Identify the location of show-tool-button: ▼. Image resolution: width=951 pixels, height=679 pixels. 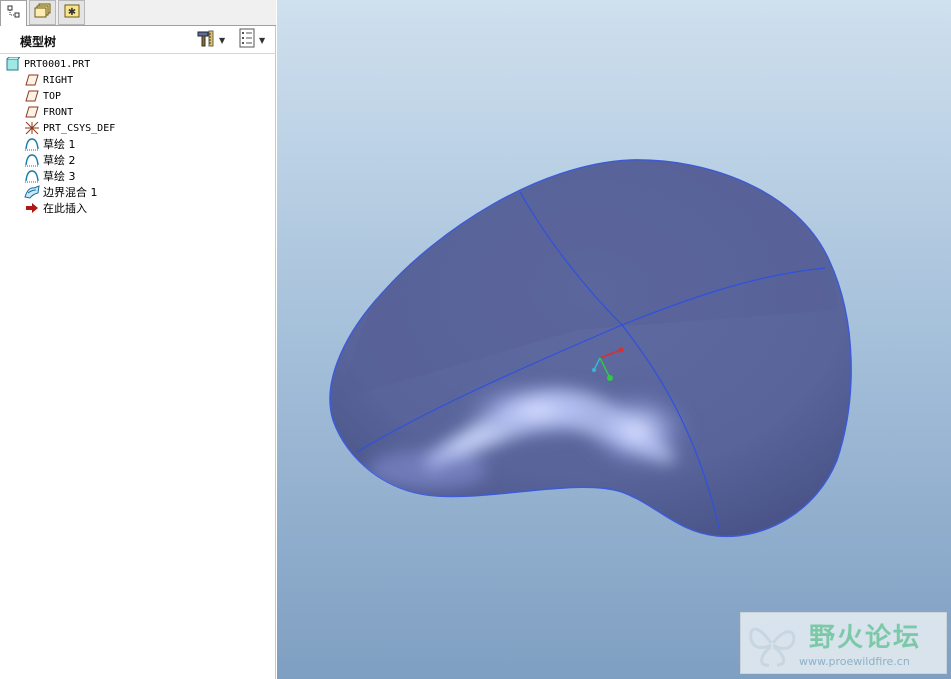
(251, 40).